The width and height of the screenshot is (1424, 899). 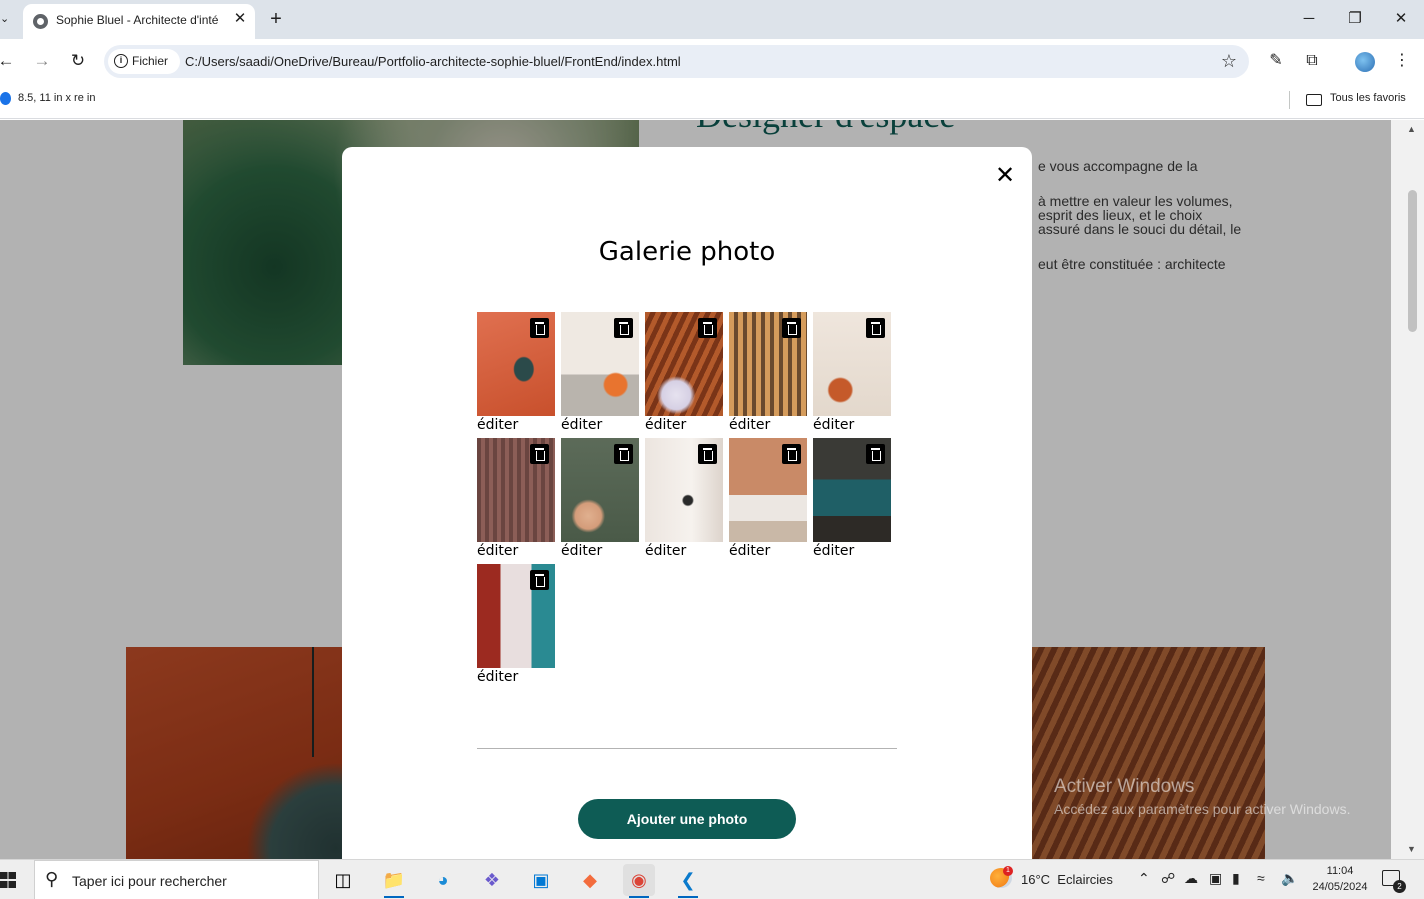 What do you see at coordinates (1085, 879) in the screenshot?
I see `weather-description: Eclaircies` at bounding box center [1085, 879].